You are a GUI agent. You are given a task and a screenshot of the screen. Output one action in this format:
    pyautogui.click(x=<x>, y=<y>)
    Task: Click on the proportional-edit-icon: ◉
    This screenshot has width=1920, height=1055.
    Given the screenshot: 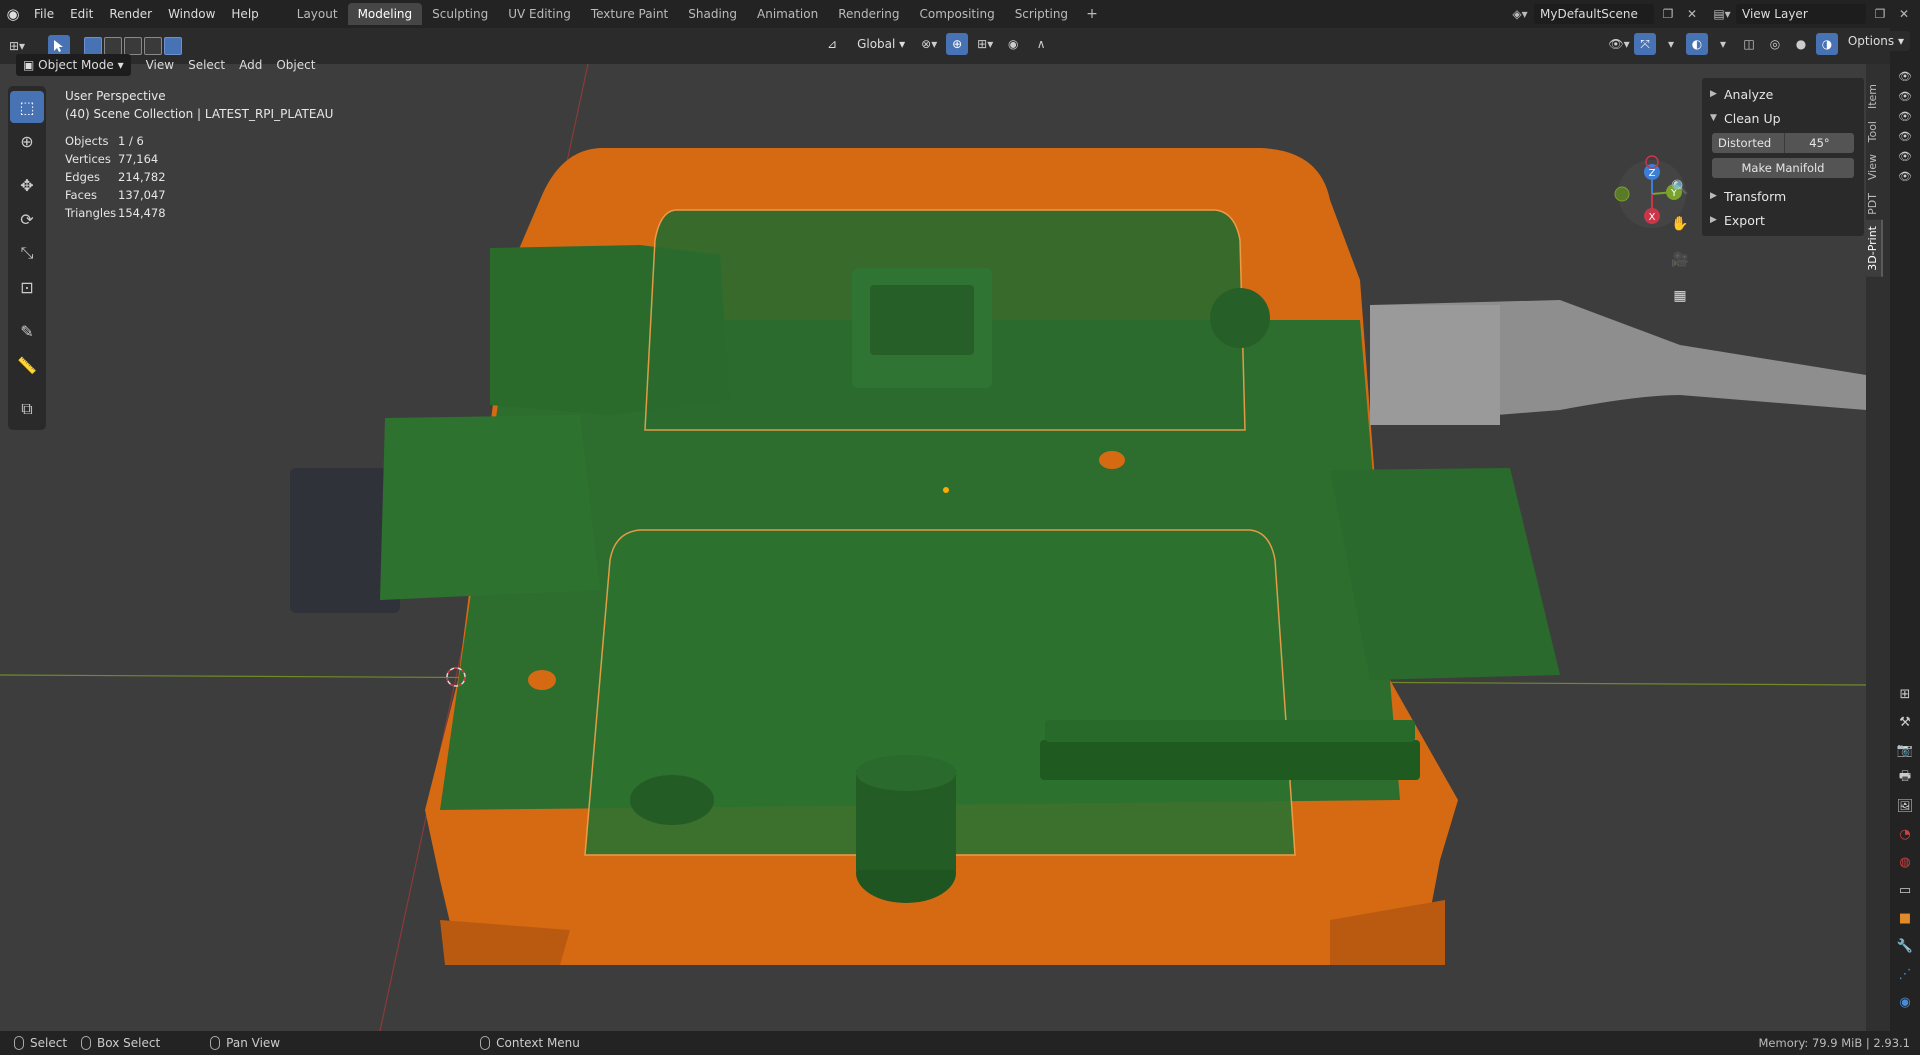 What is the action you would take?
    pyautogui.click(x=1013, y=44)
    